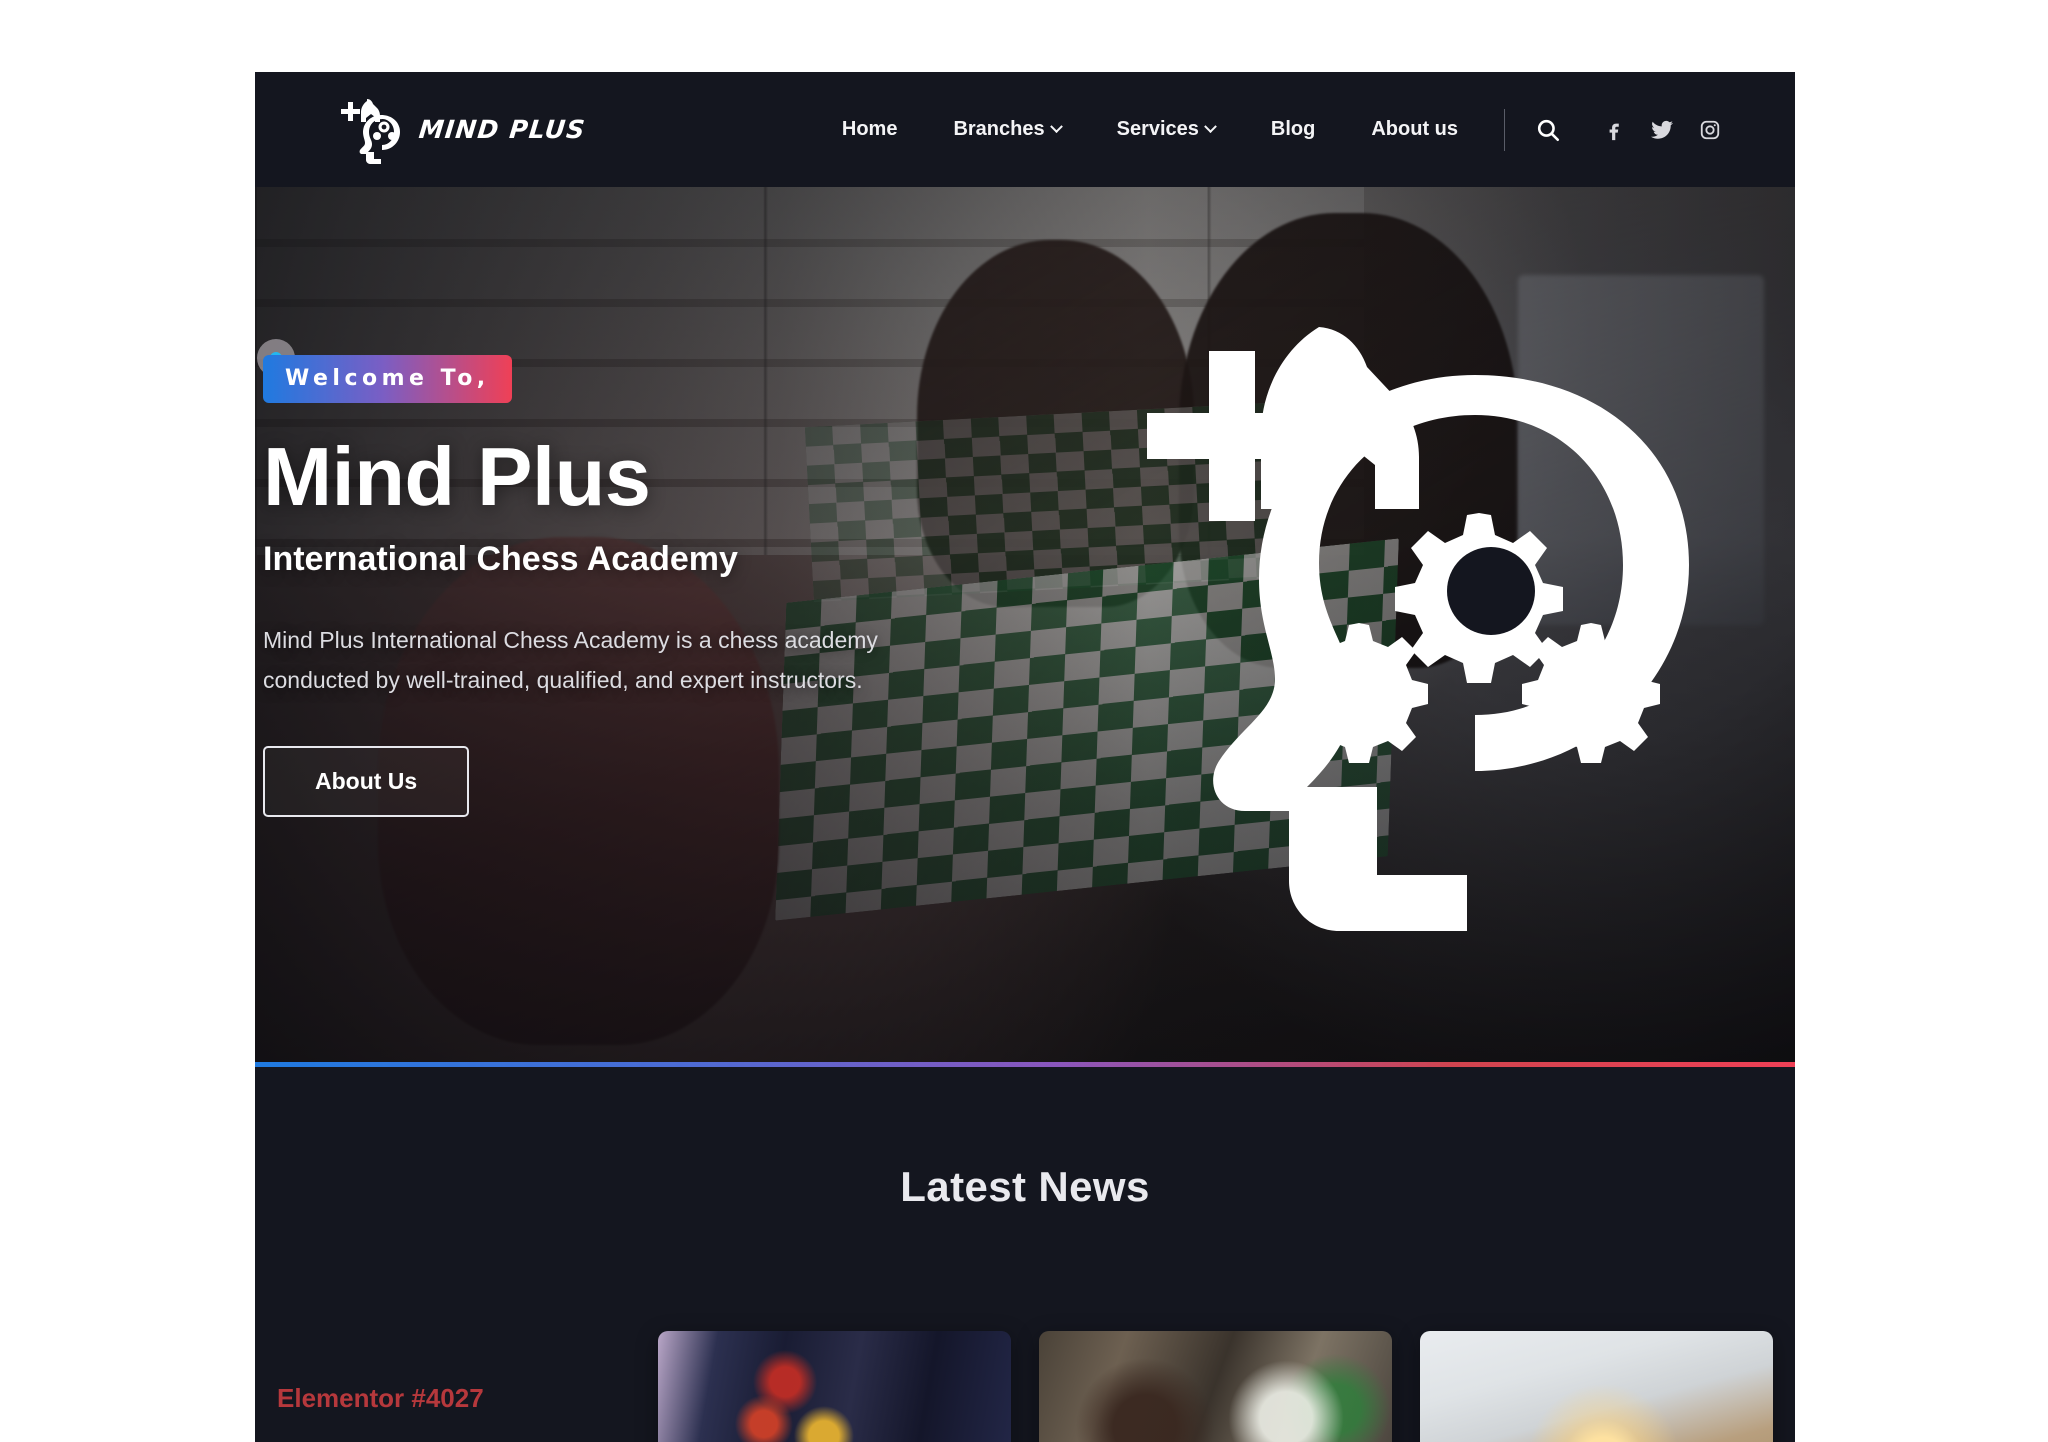  What do you see at coordinates (1025, 1326) in the screenshot?
I see `news-grid: Elementor #4027` at bounding box center [1025, 1326].